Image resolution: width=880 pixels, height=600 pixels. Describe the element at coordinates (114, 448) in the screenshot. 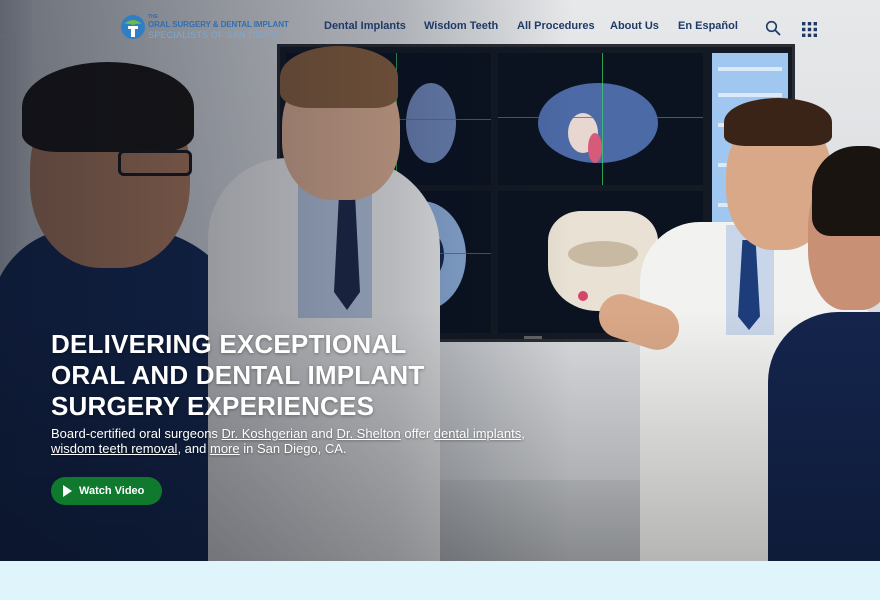

I see `link-wisdom-teeth-removal: wisdom teeth removal` at that location.